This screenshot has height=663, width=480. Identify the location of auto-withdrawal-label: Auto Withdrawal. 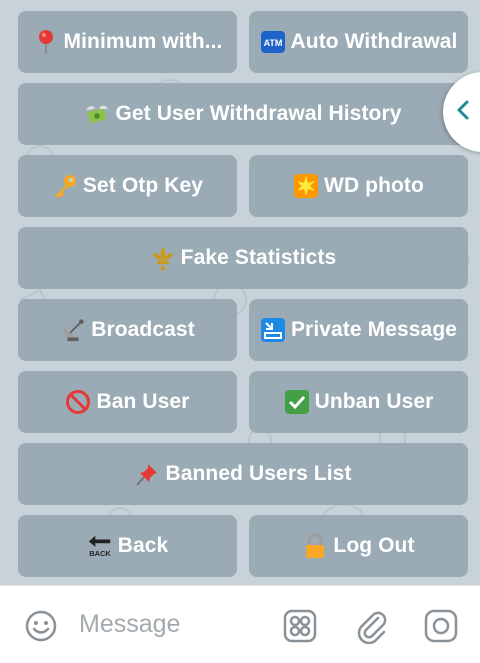
(374, 41).